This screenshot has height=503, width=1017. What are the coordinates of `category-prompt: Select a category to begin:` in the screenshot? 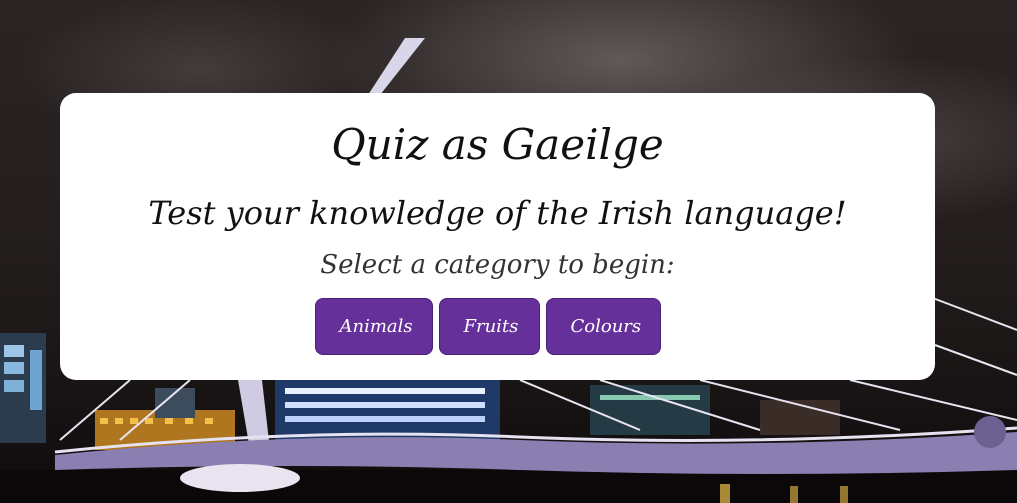 It's located at (497, 265).